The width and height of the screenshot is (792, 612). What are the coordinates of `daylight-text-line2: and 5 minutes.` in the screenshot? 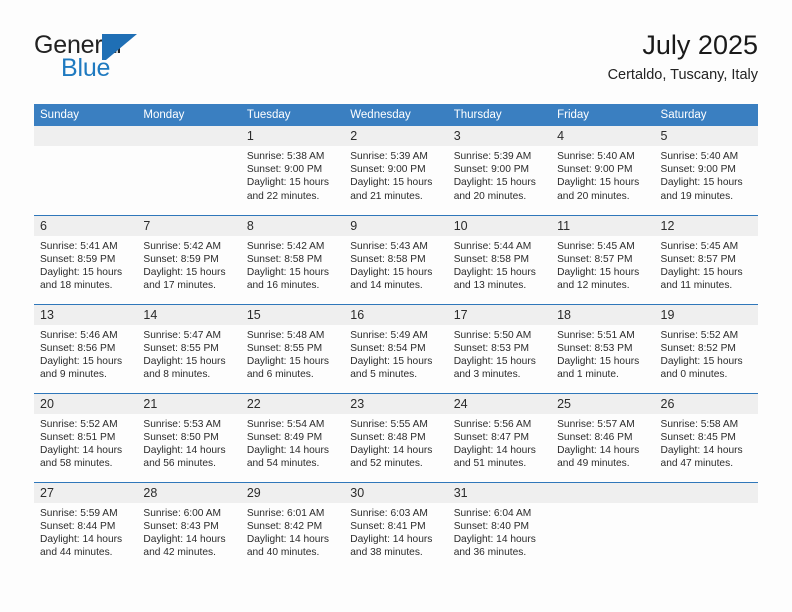 It's located at (384, 375).